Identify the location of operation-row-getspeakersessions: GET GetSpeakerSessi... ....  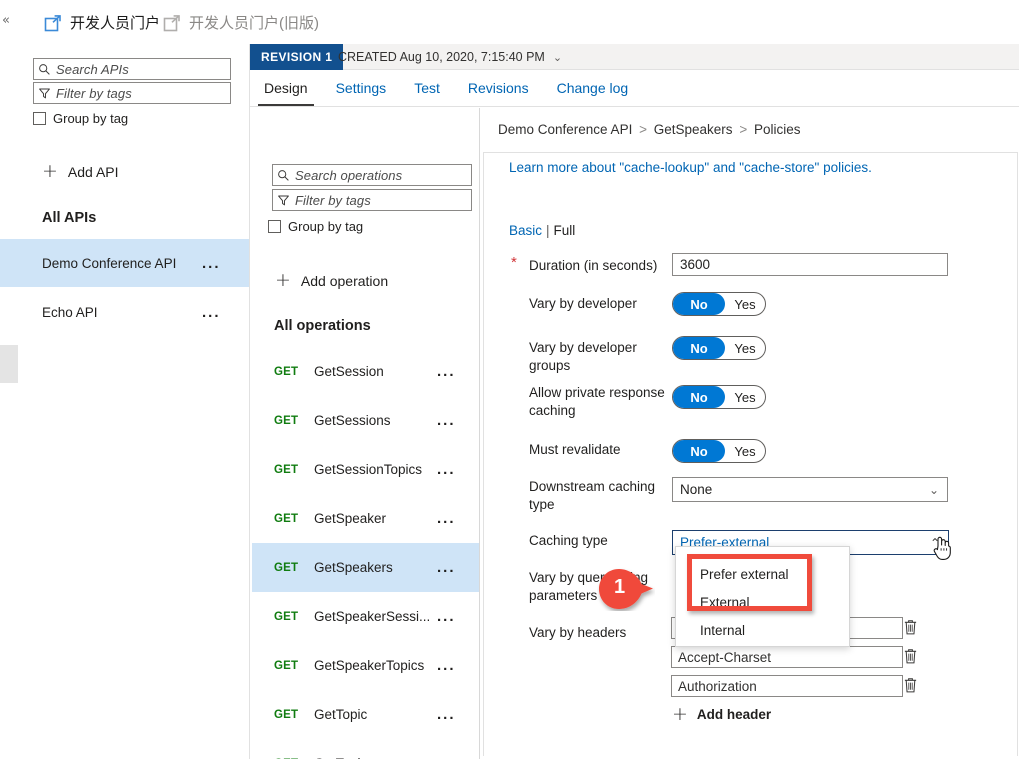
(365, 616).